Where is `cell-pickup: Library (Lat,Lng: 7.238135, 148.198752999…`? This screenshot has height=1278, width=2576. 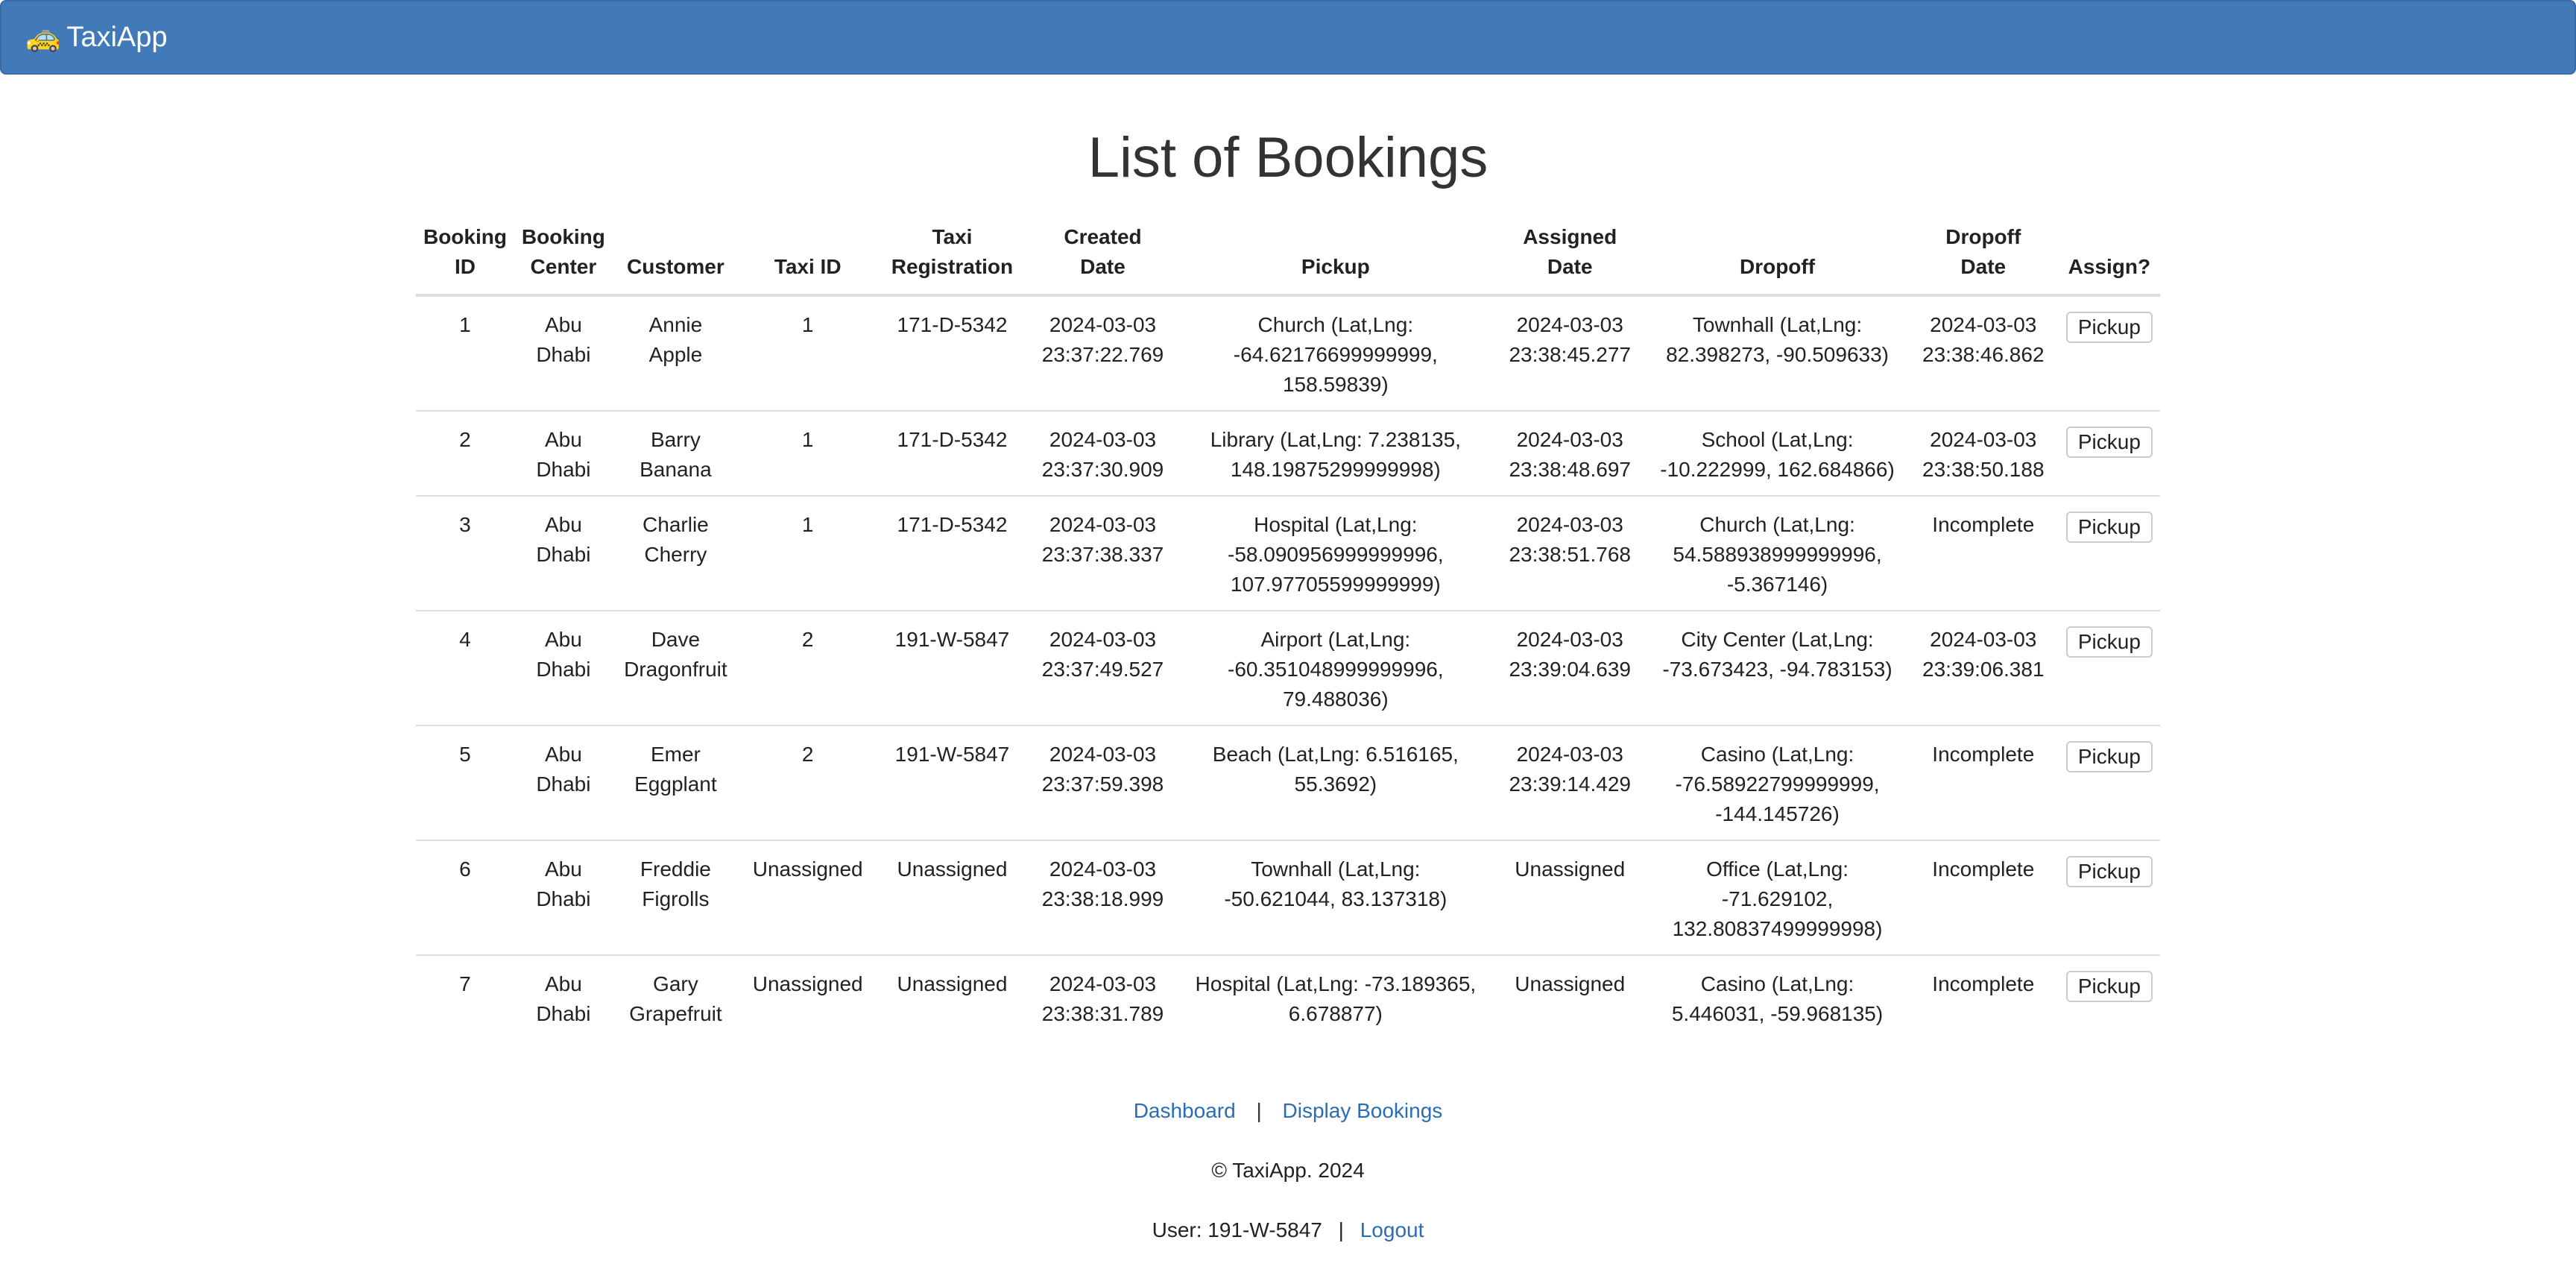 cell-pickup: Library (Lat,Lng: 7.238135, 148.198752999… is located at coordinates (1336, 453).